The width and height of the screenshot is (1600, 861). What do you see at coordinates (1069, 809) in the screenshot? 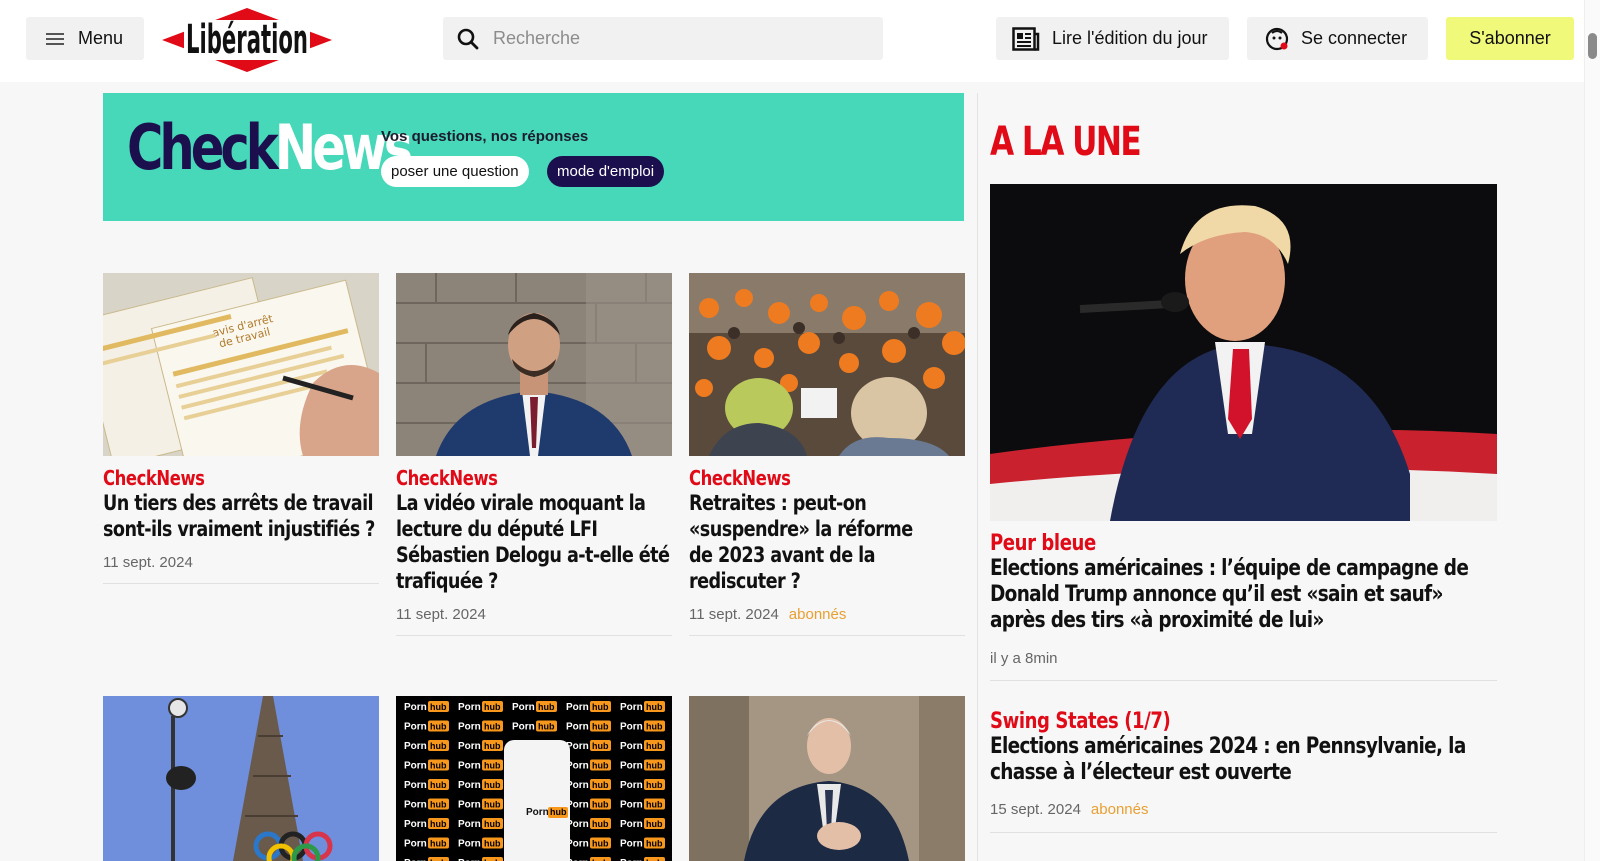
I see `une-second-meta: 15 sept. 2024 abonnés` at bounding box center [1069, 809].